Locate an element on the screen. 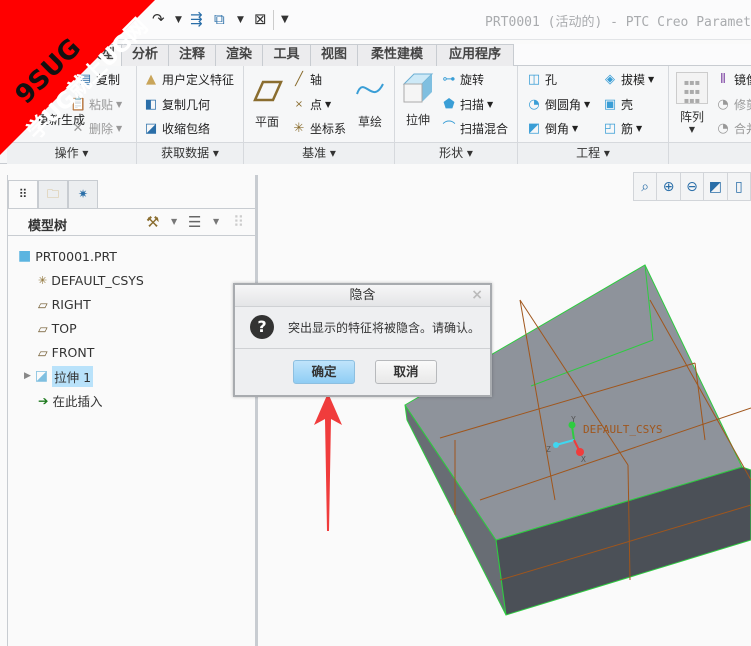 Image resolution: width=751 pixels, height=646 pixels. editing-group-label is located at coordinates (710, 153).